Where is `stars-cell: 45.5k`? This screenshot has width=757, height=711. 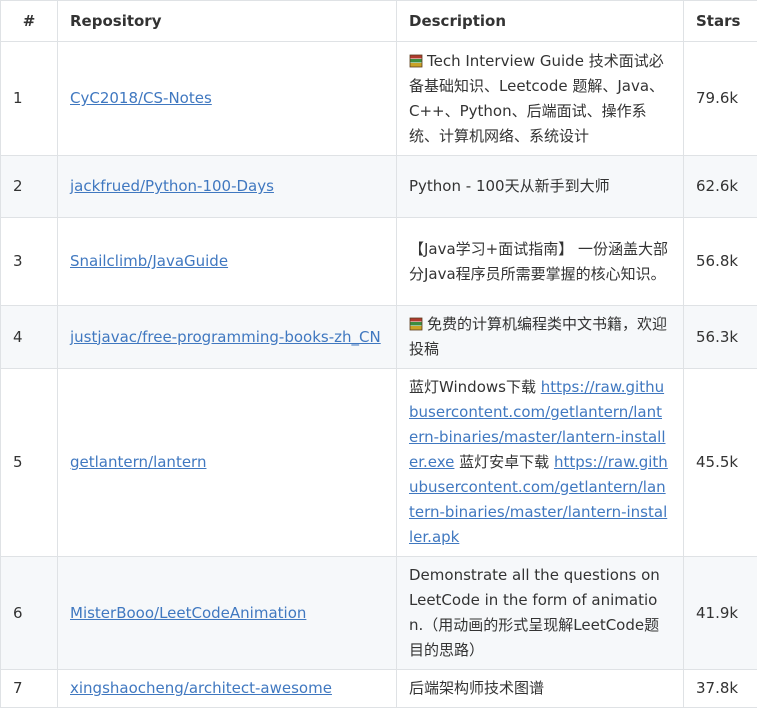
stars-cell: 45.5k is located at coordinates (720, 462).